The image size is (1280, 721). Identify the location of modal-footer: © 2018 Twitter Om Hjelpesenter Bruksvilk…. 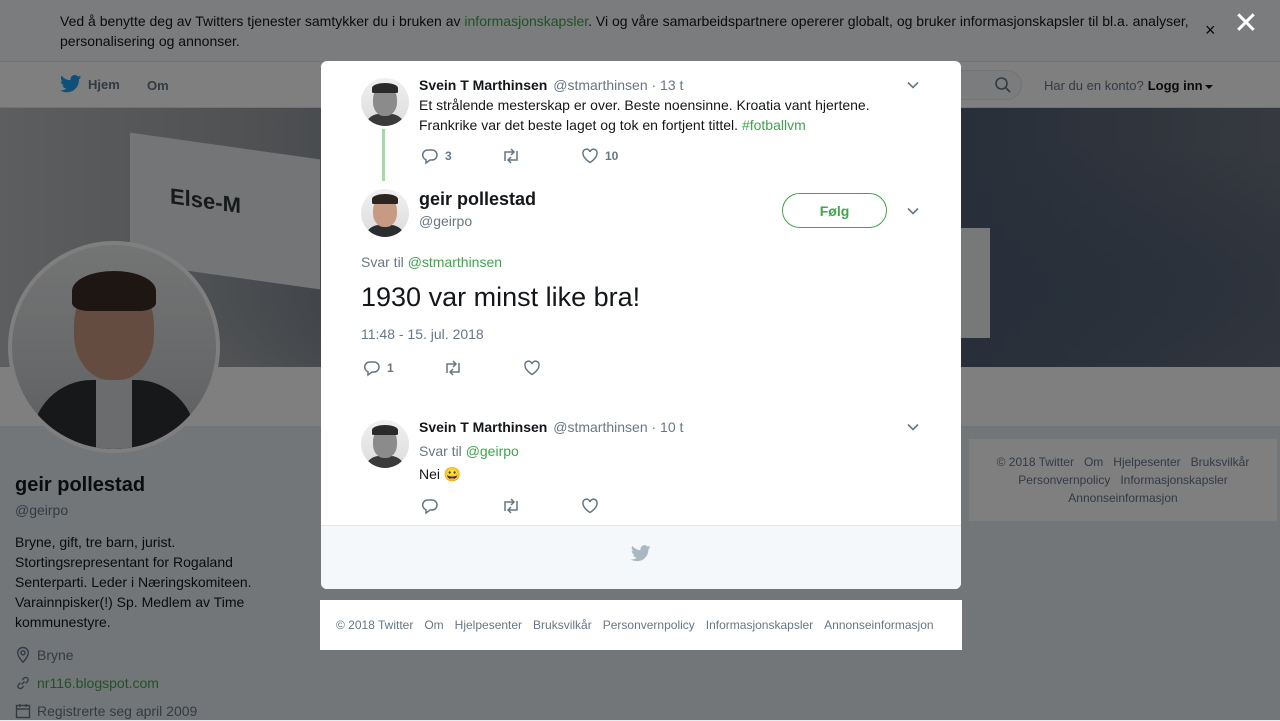
(641, 625).